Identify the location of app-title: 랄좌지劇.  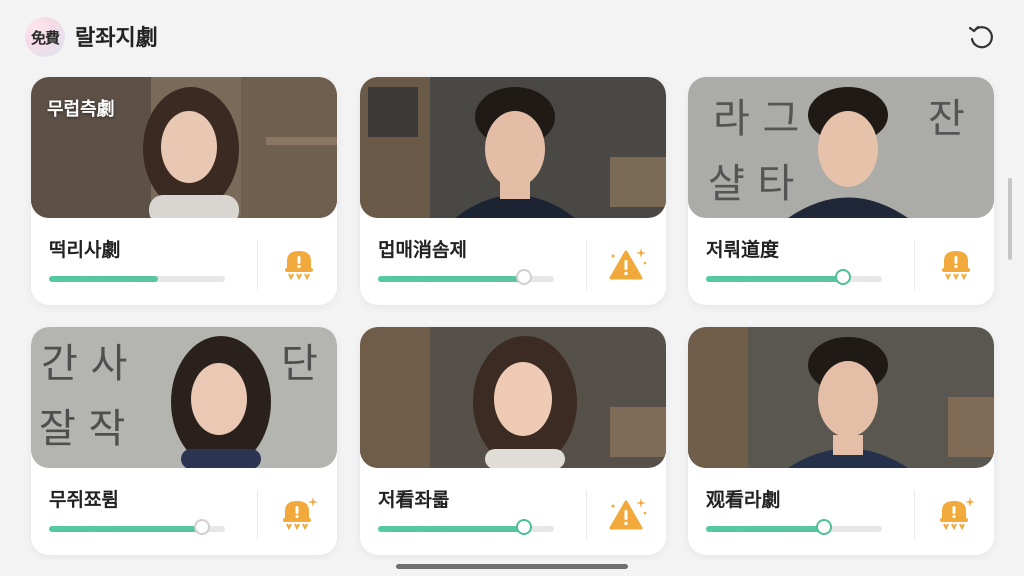
(116, 38).